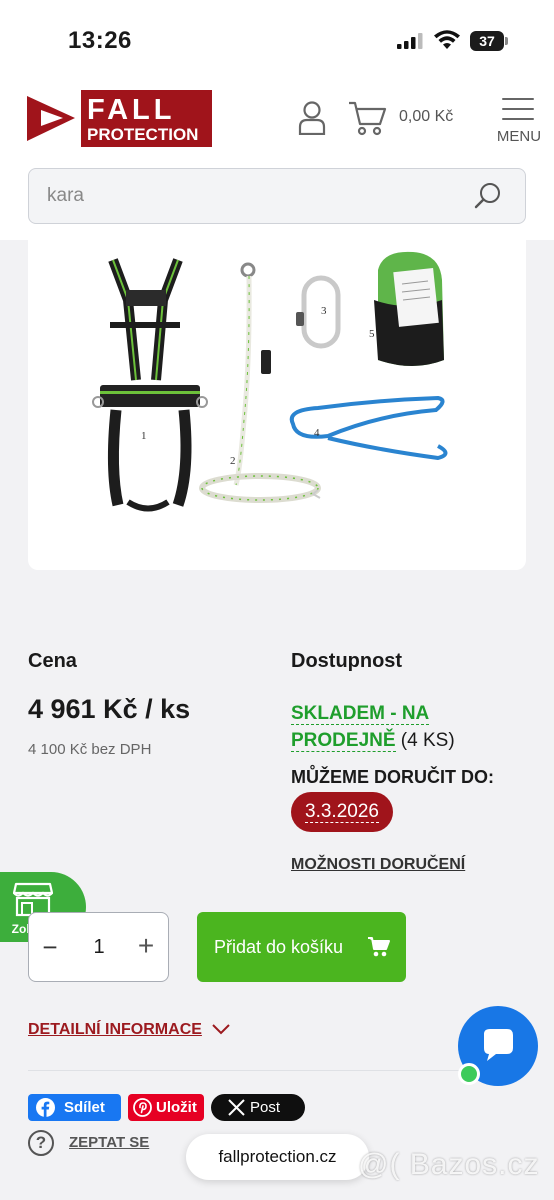  I want to click on site-header: FALL PROTECTION 0,00 Kč MENU, so click(277, 117).